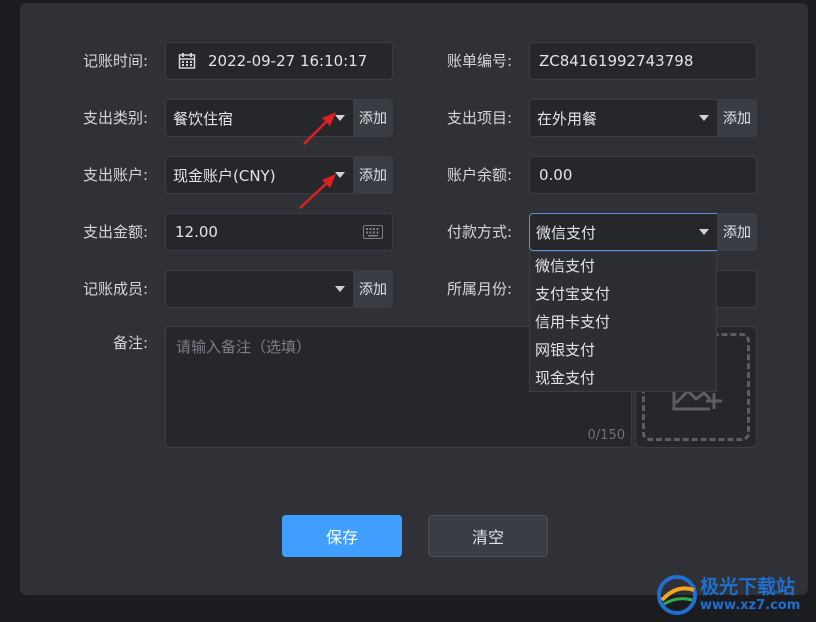 The width and height of the screenshot is (816, 622). What do you see at coordinates (479, 61) in the screenshot?
I see `bill-no-label: 账单编号:` at bounding box center [479, 61].